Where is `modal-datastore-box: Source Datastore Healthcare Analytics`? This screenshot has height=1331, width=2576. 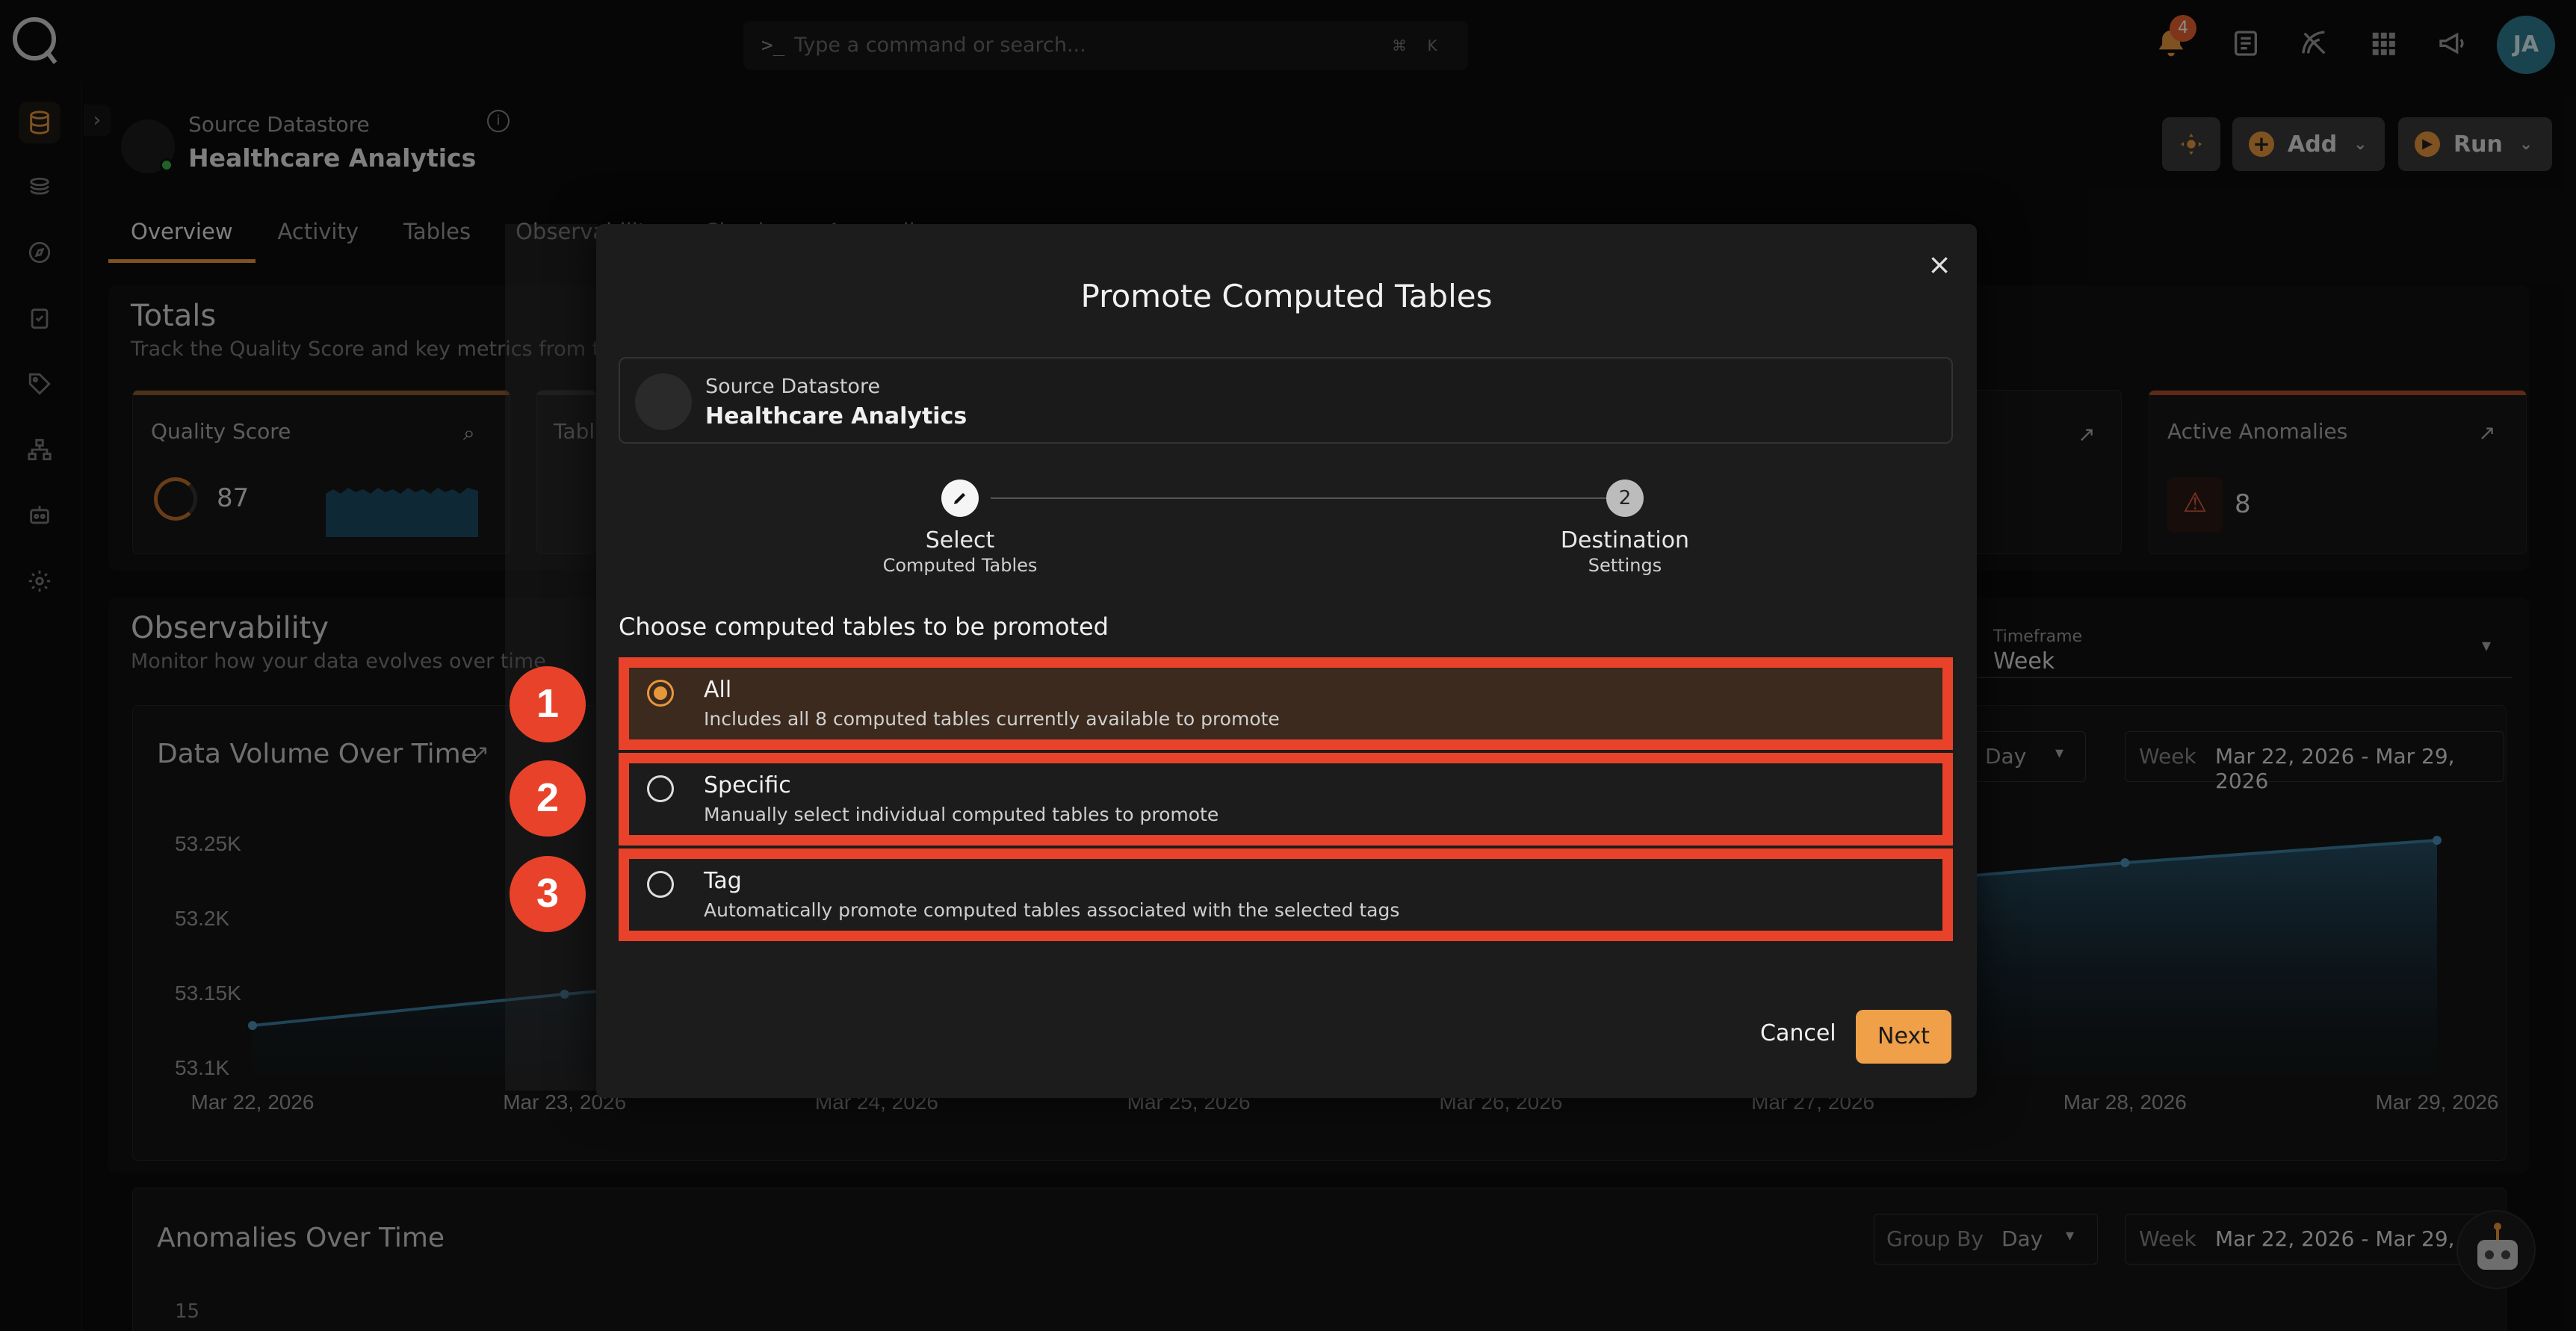 modal-datastore-box: Source Datastore Healthcare Analytics is located at coordinates (1286, 400).